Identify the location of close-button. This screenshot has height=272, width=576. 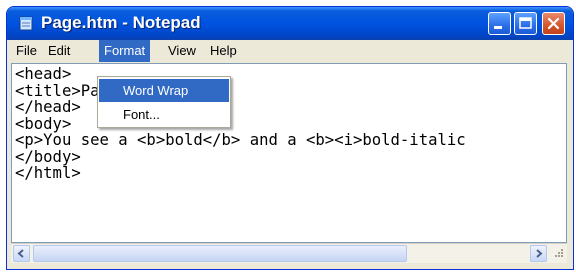
(553, 23).